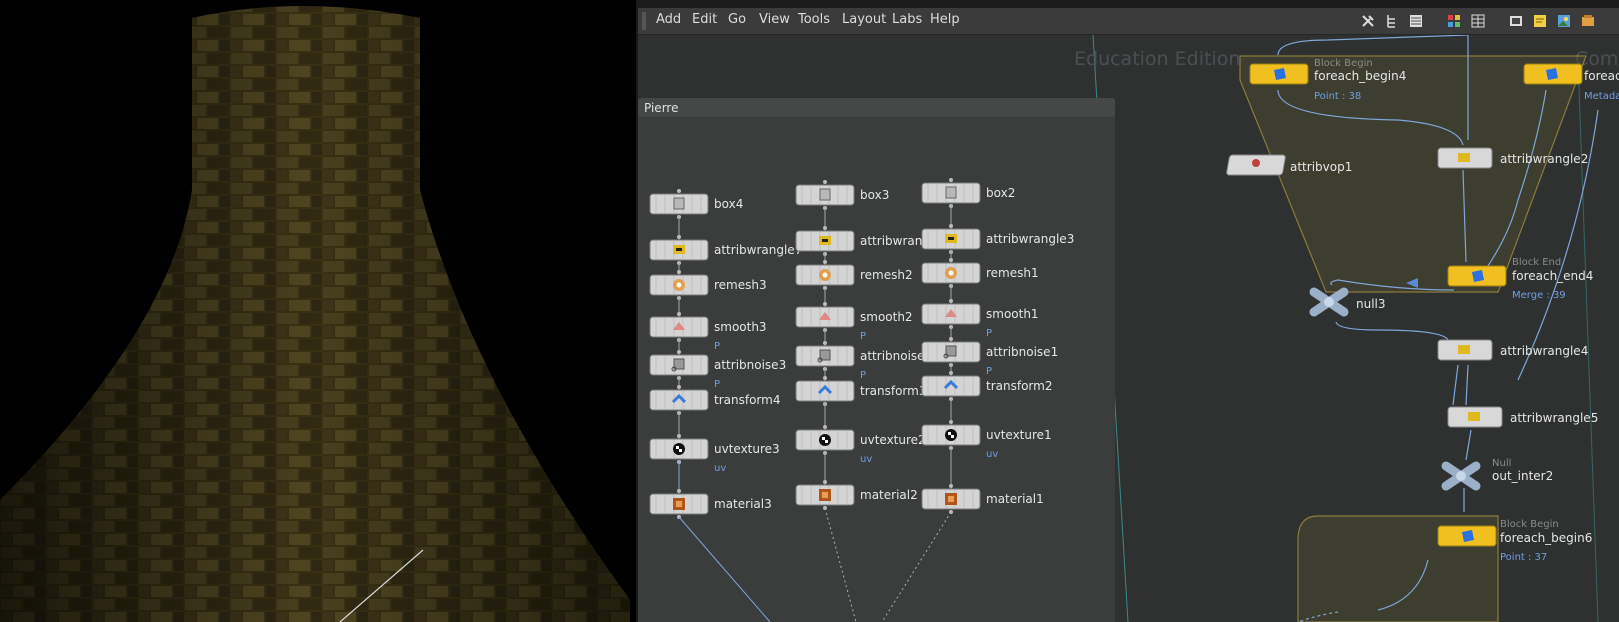  I want to click on menu-edit: Edit, so click(704, 19).